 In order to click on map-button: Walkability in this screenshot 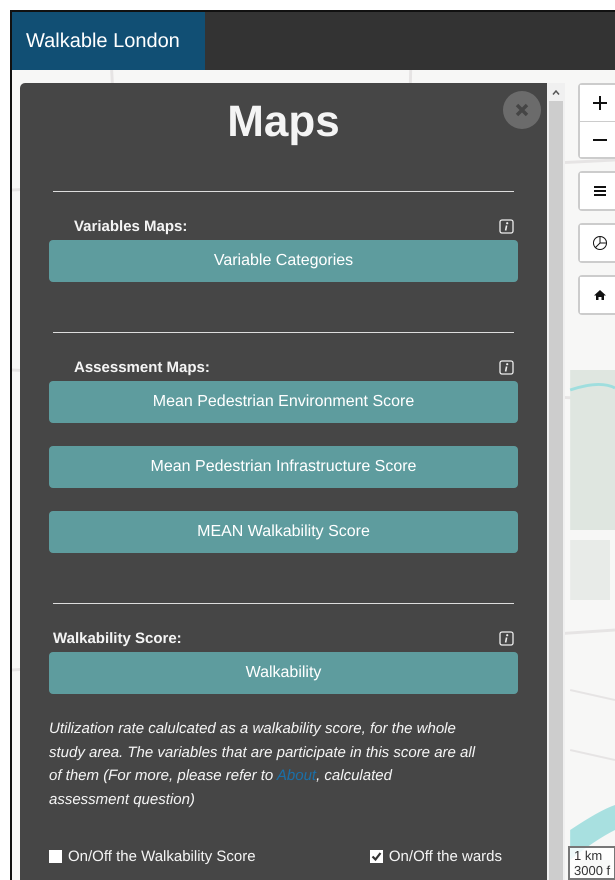, I will do `click(283, 673)`.